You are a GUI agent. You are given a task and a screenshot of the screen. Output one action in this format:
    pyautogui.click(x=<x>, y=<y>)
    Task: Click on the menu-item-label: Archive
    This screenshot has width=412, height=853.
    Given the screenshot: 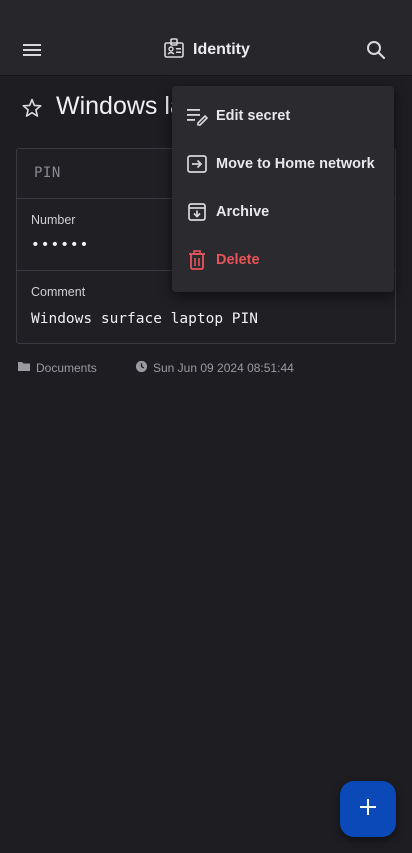 What is the action you would take?
    pyautogui.click(x=243, y=212)
    